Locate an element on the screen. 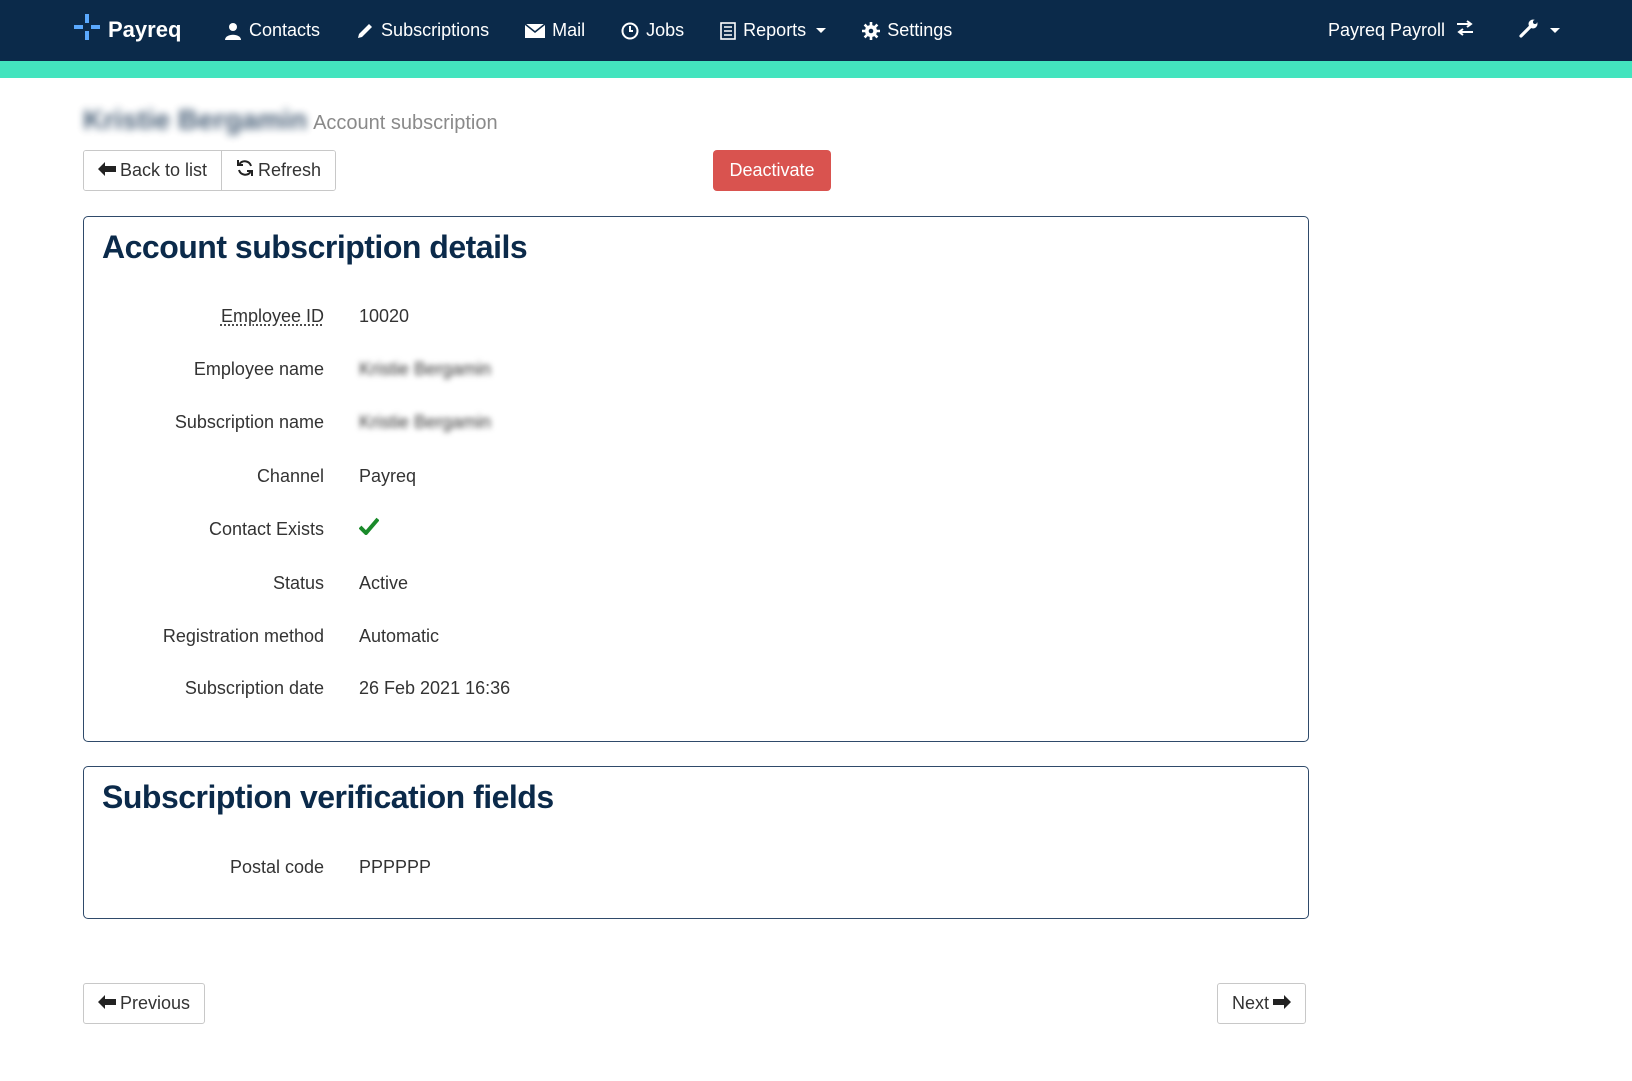 This screenshot has height=1081, width=1632. refresh-button: Refresh is located at coordinates (278, 170).